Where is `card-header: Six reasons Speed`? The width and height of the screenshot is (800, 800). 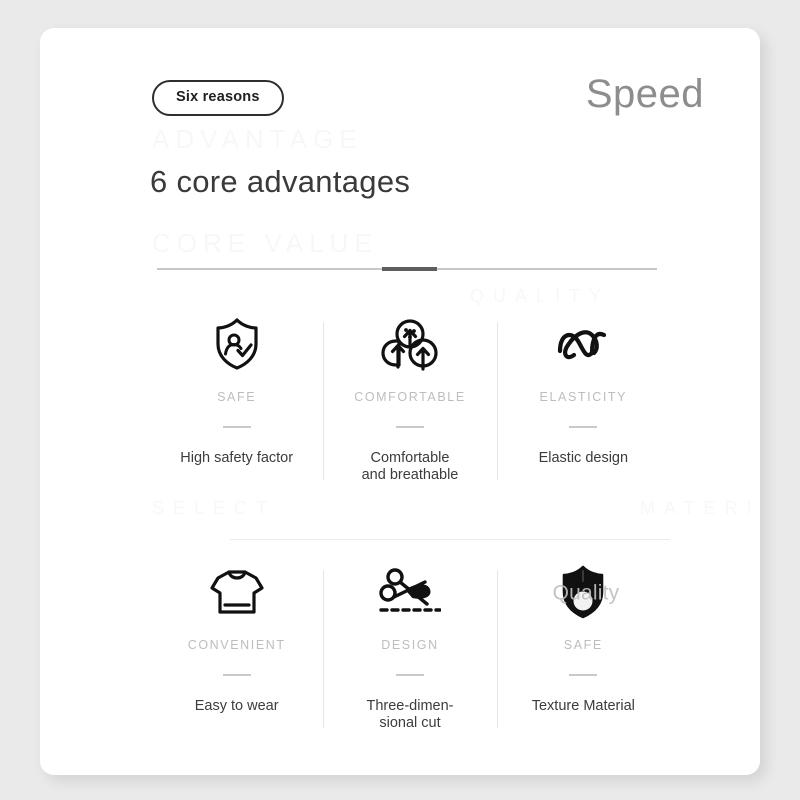
card-header: Six reasons Speed is located at coordinates (432, 102).